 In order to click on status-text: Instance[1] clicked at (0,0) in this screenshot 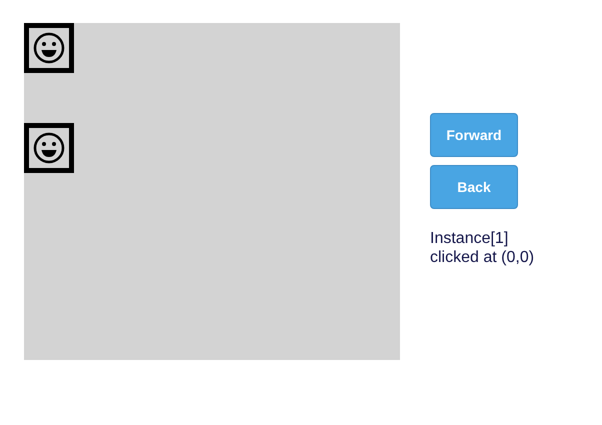, I will do `click(483, 248)`.